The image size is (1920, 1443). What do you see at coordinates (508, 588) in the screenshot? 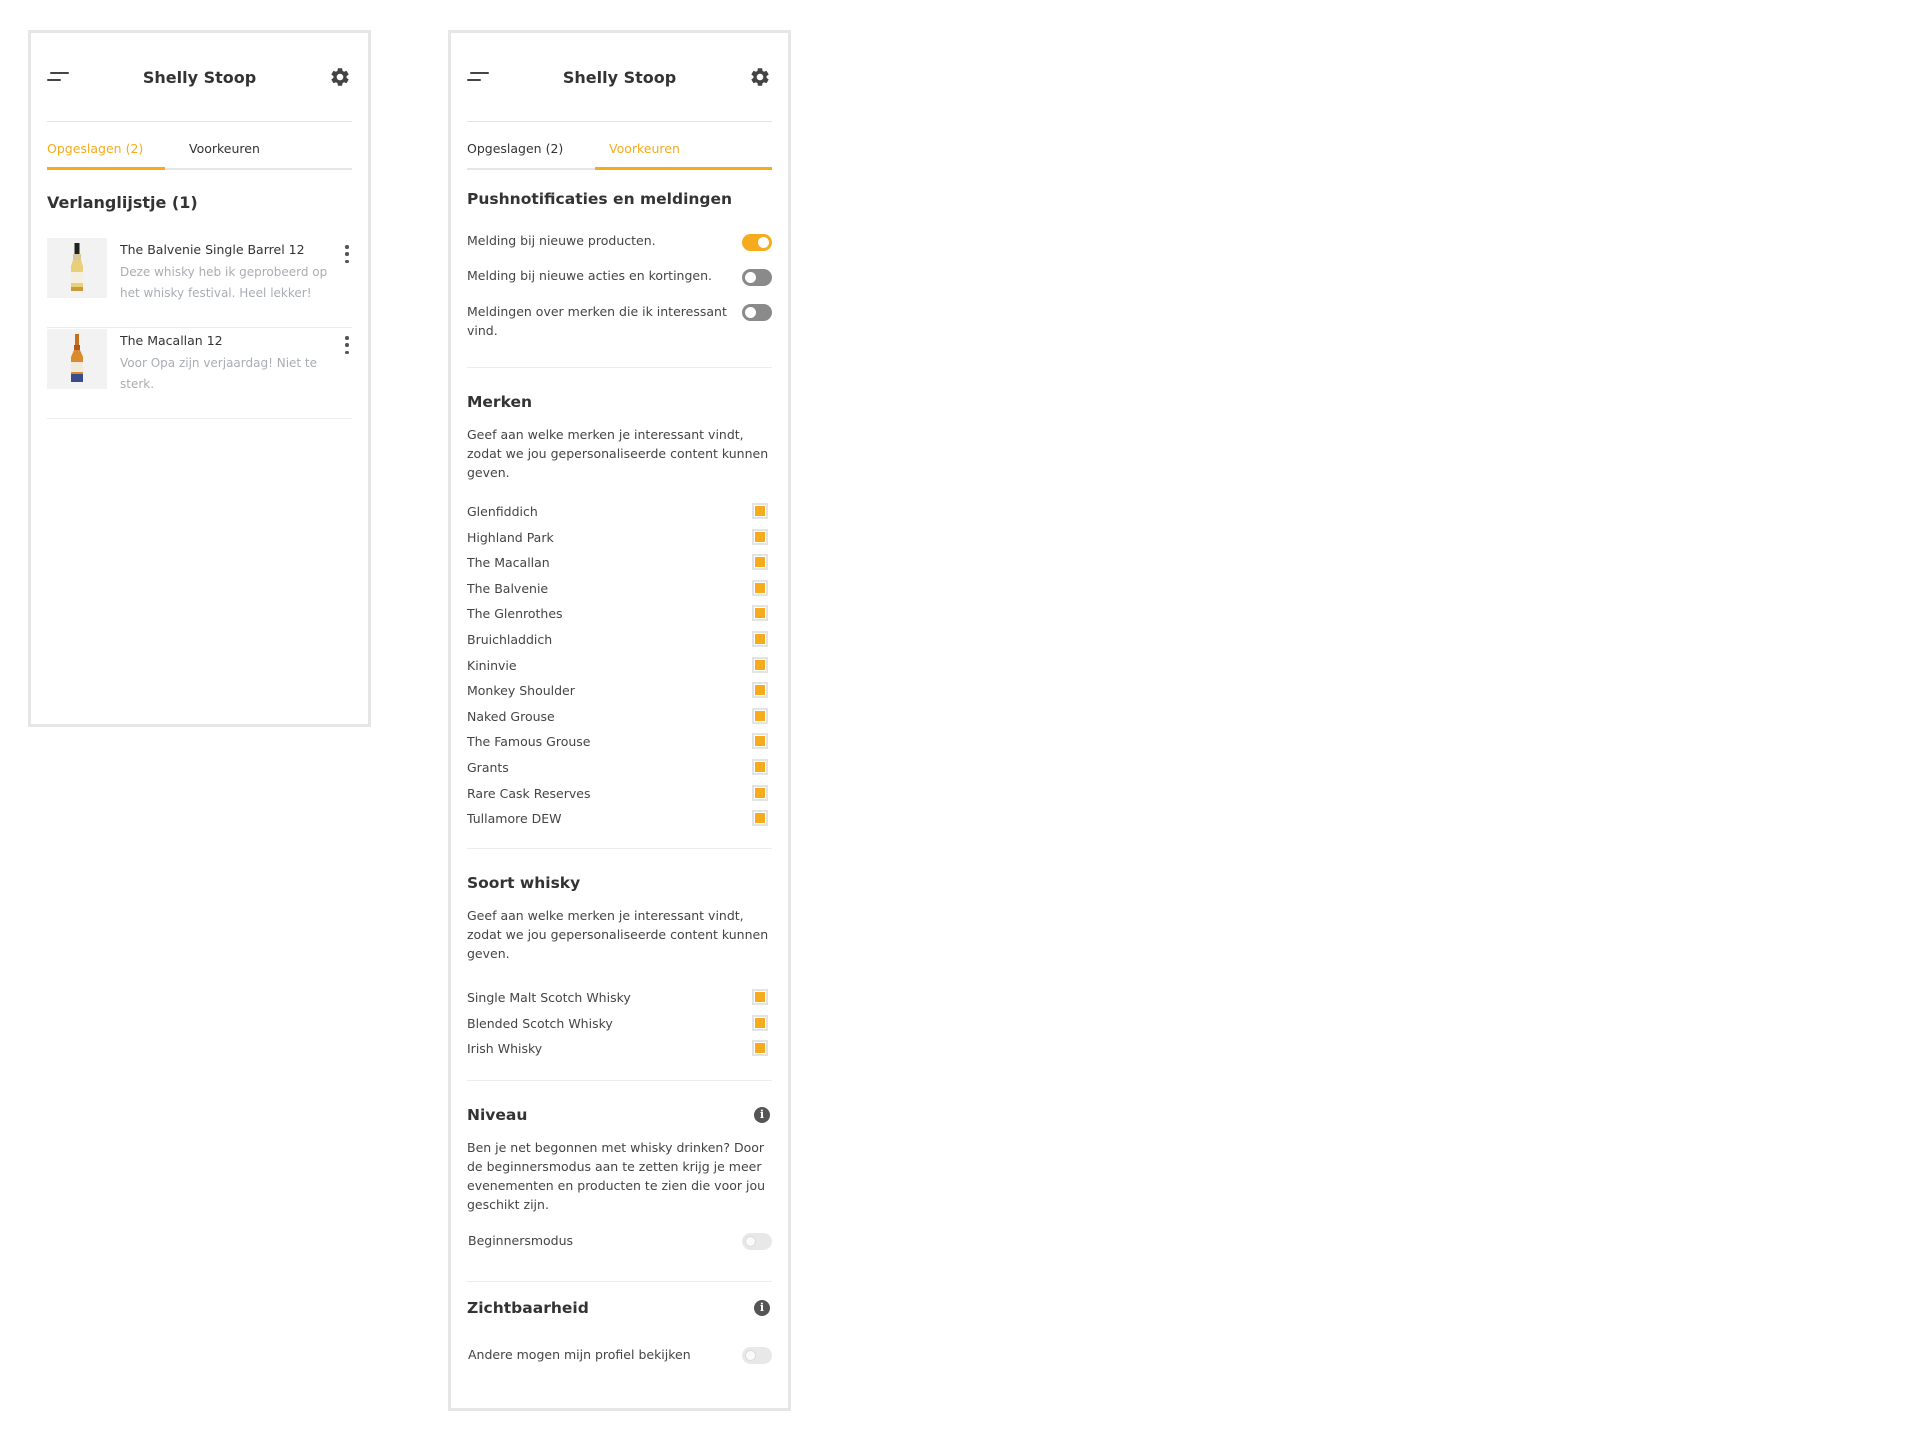
I see `brand-label: The Balvenie` at bounding box center [508, 588].